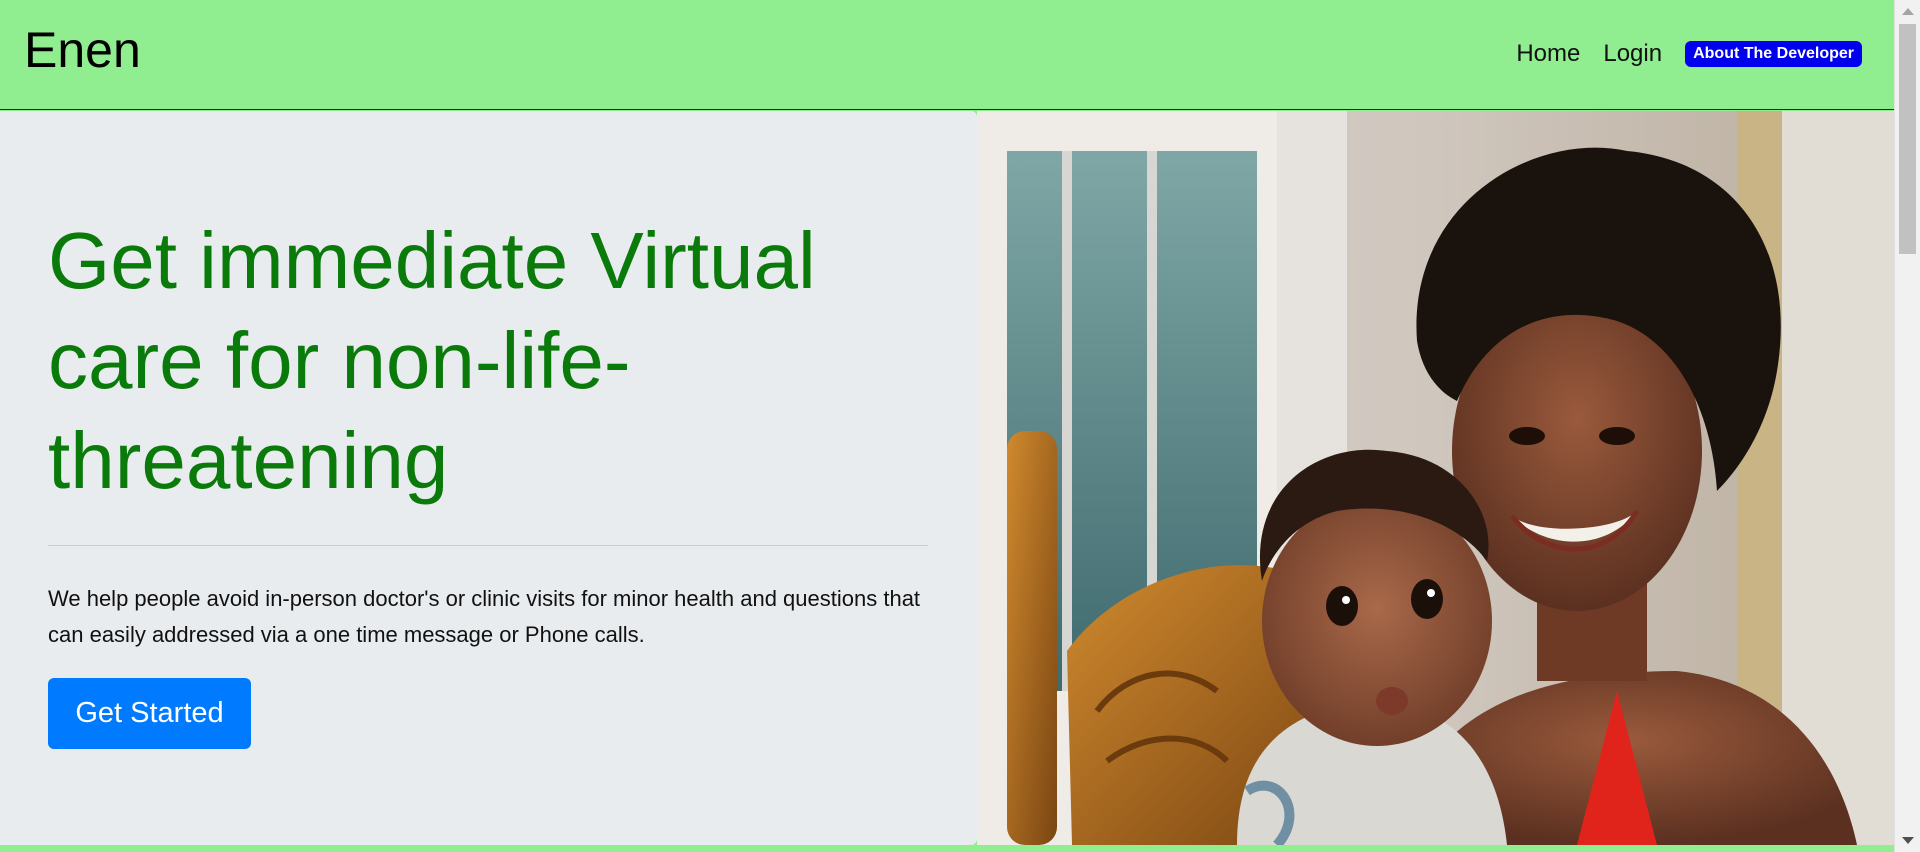 This screenshot has height=852, width=1920. What do you see at coordinates (1677, 54) in the screenshot?
I see `nav-links: Home Login About The Developer` at bounding box center [1677, 54].